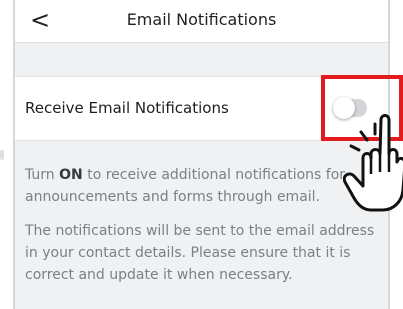  I want to click on nav-header: < Email Notifications, so click(201, 21).